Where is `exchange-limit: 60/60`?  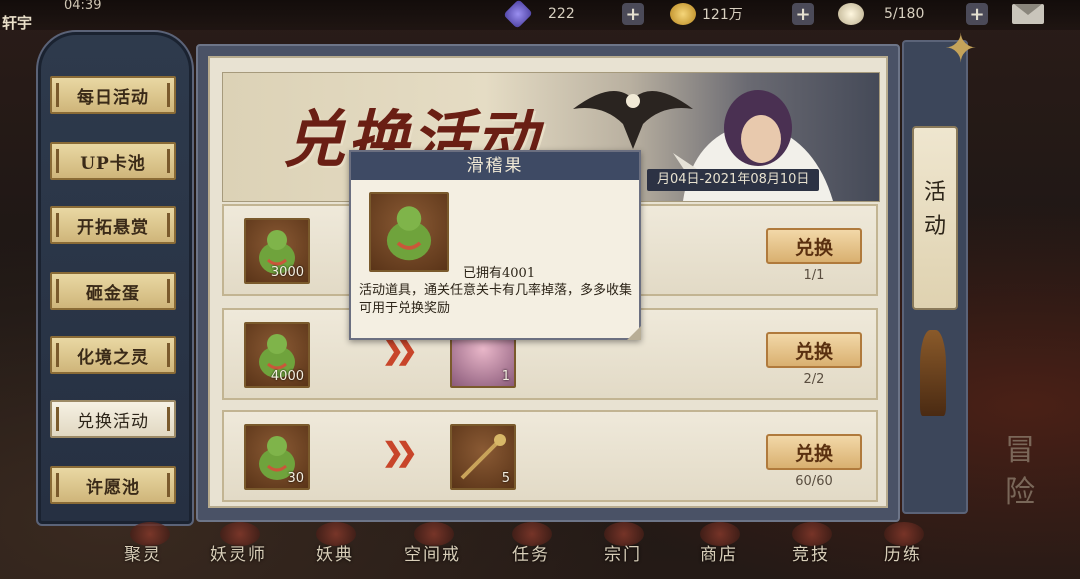 exchange-limit: 60/60 is located at coordinates (814, 481).